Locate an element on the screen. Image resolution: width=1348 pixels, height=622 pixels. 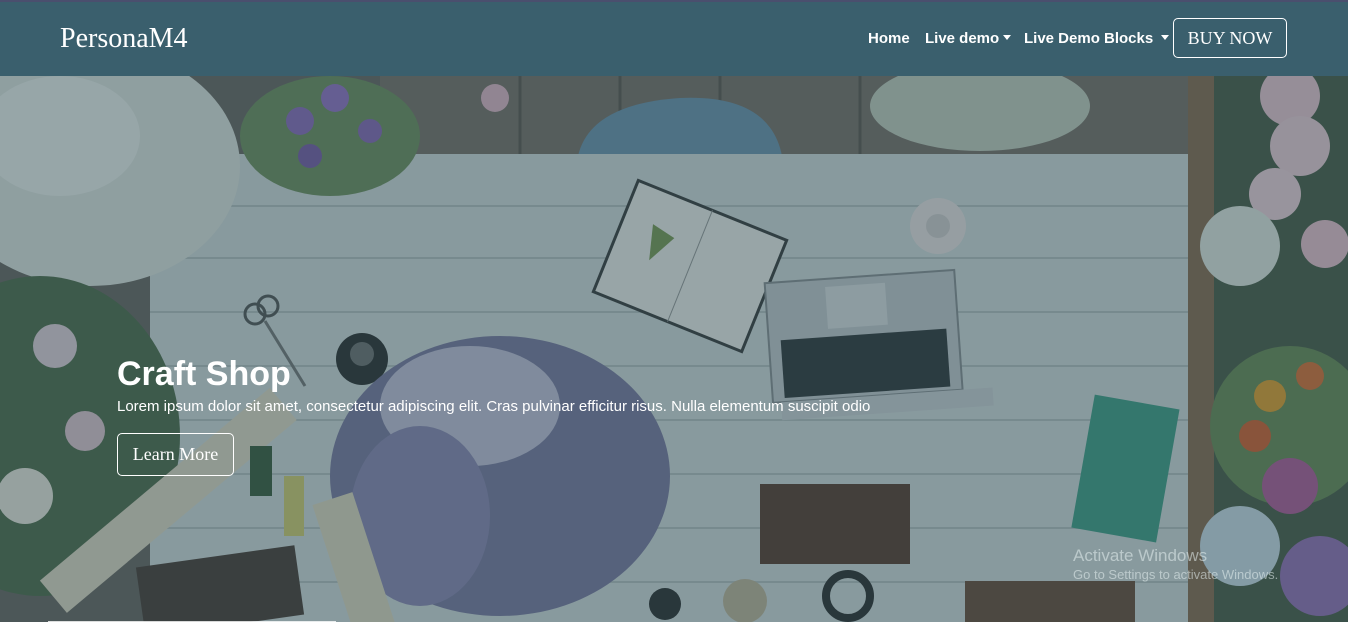
nav-live-demo-dropdown: Live demo is located at coordinates (968, 39).